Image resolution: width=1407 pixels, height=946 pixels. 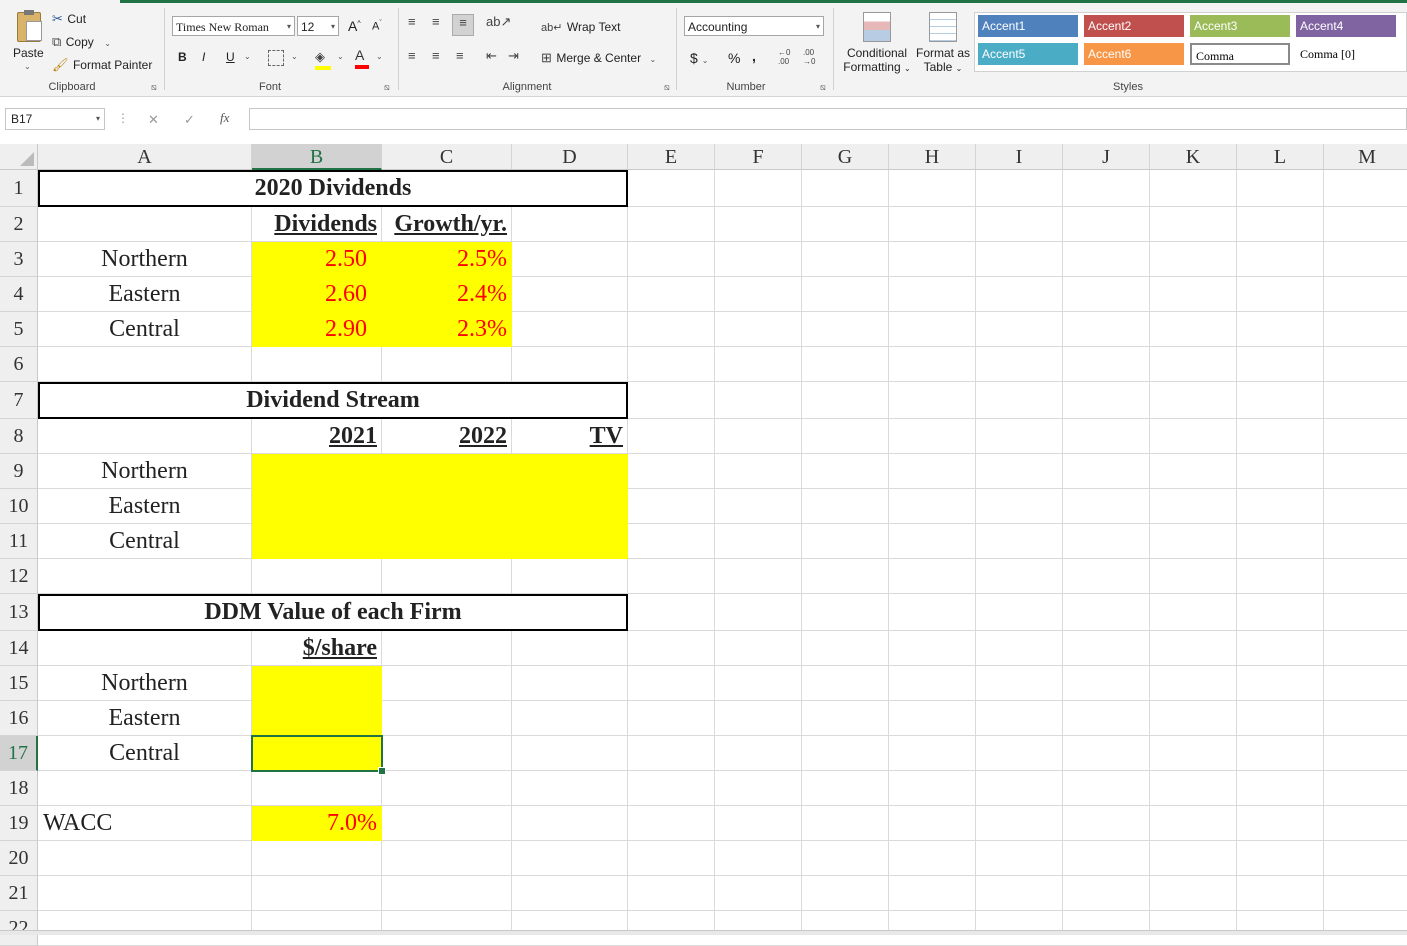 I want to click on grow-font-button: A^, so click(x=354, y=26).